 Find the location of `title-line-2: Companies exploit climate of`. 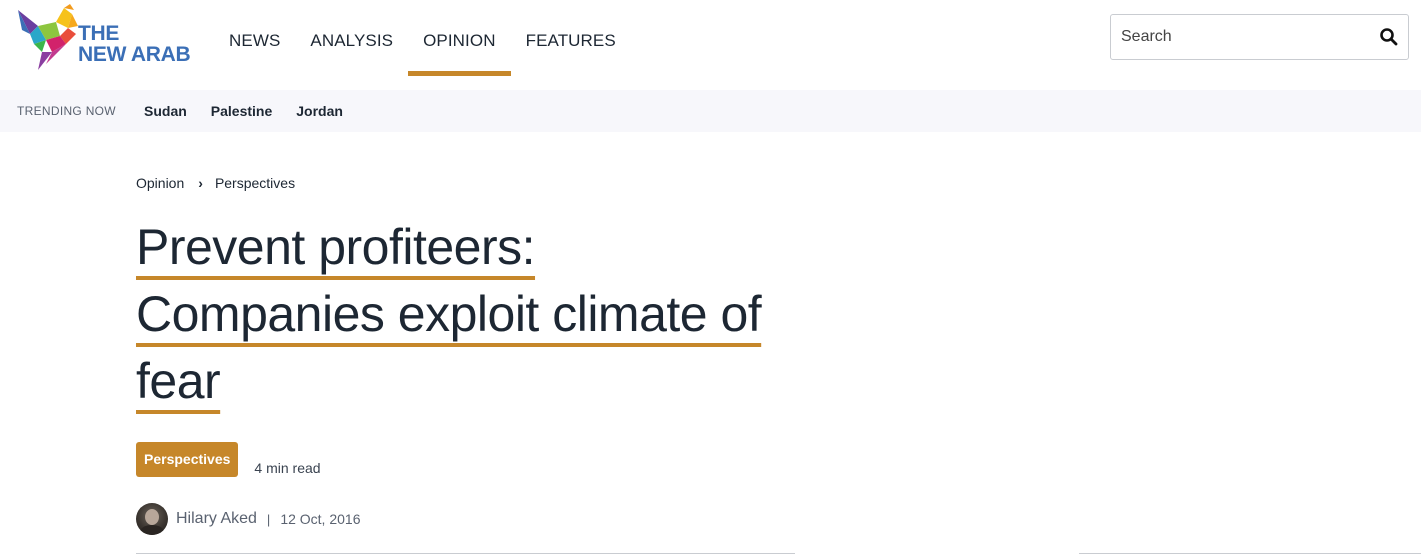

title-line-2: Companies exploit climate of is located at coordinates (449, 314).